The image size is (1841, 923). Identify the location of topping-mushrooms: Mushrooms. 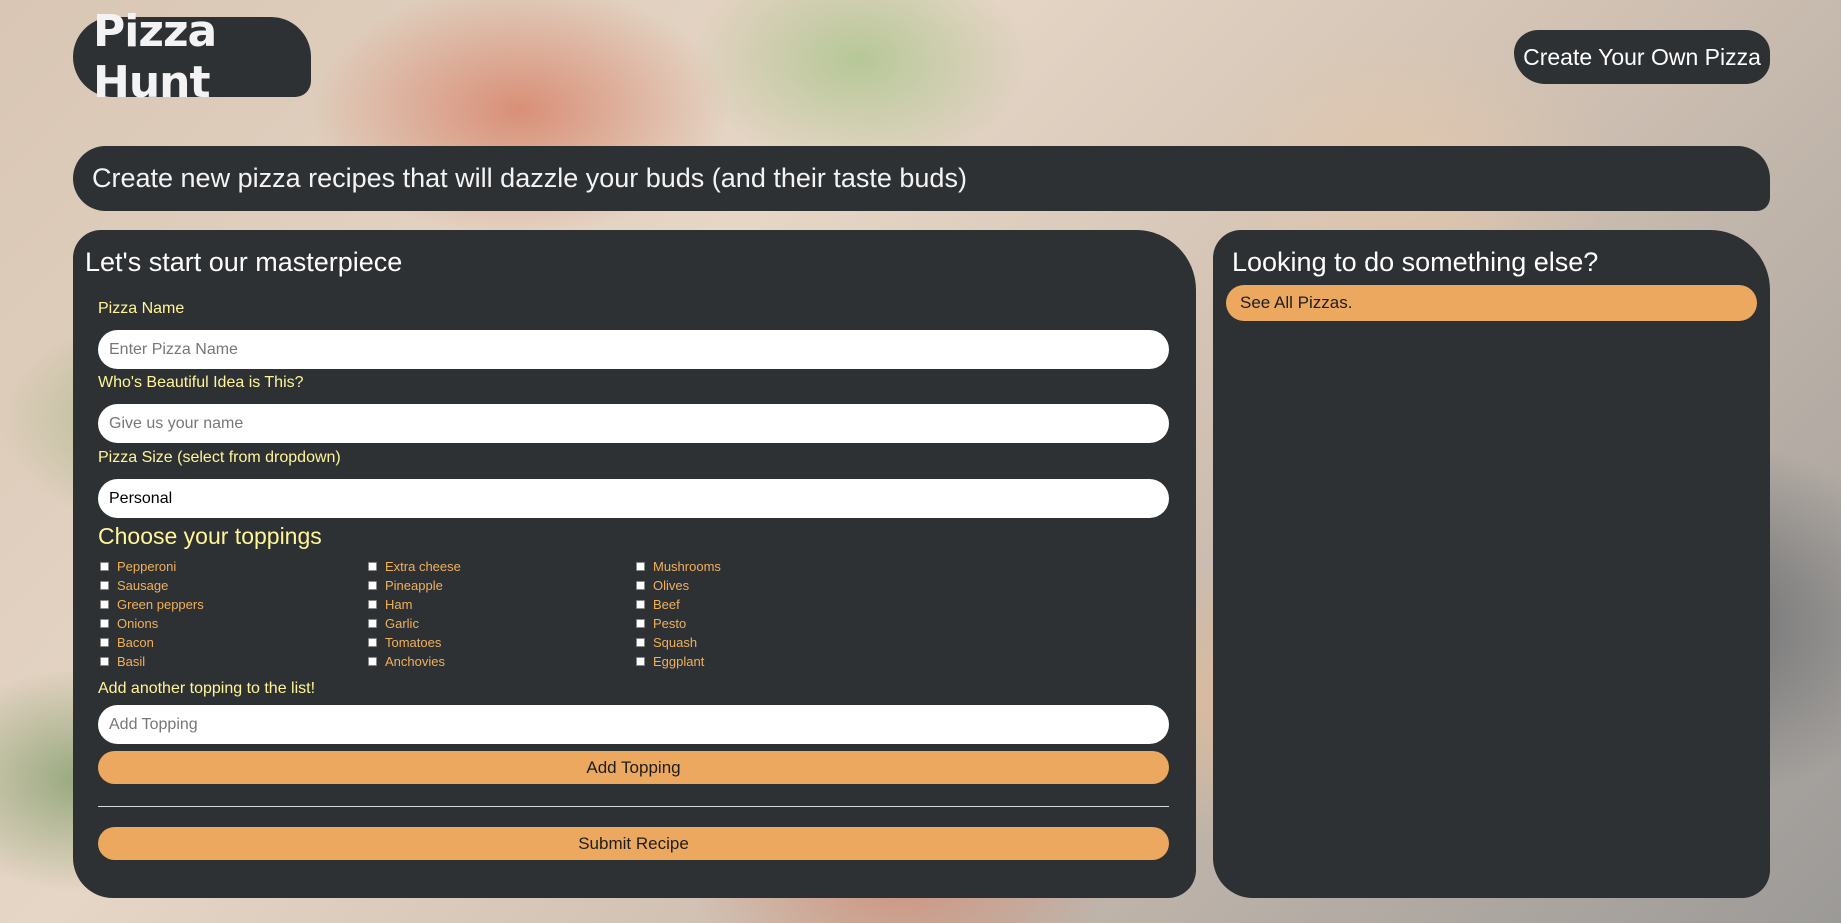
(693, 566).